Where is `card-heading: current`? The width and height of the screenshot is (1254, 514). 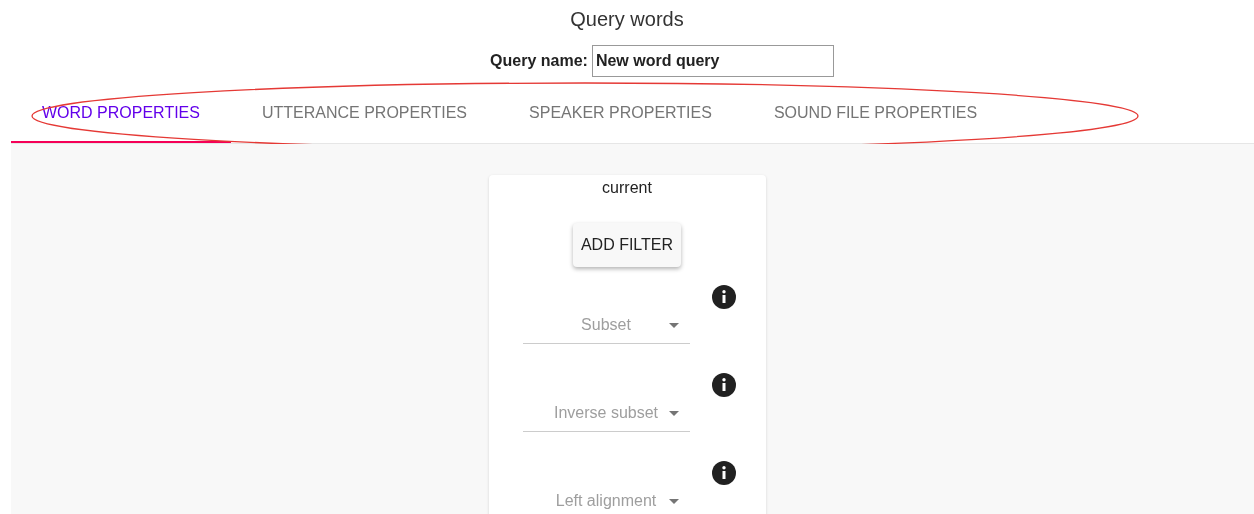
card-heading: current is located at coordinates (627, 188).